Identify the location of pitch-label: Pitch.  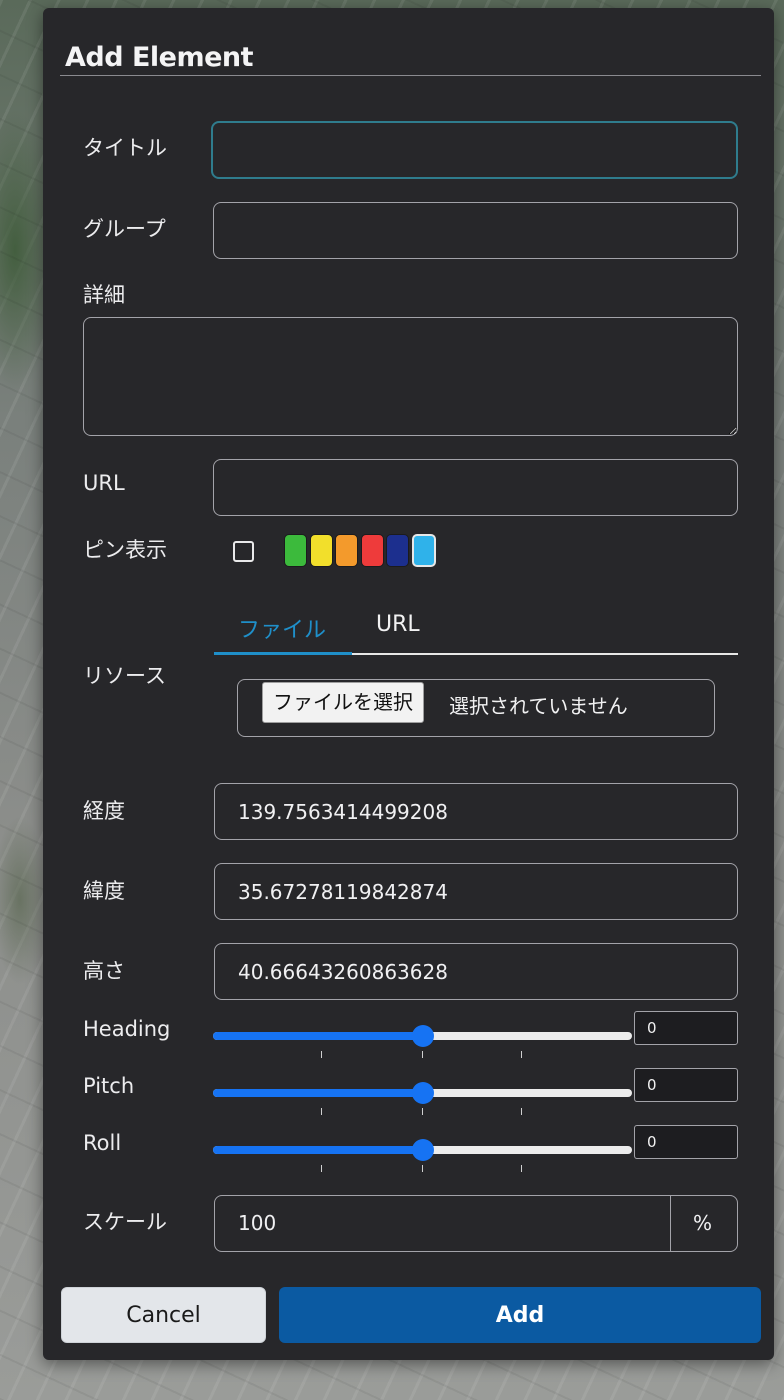
(109, 1086).